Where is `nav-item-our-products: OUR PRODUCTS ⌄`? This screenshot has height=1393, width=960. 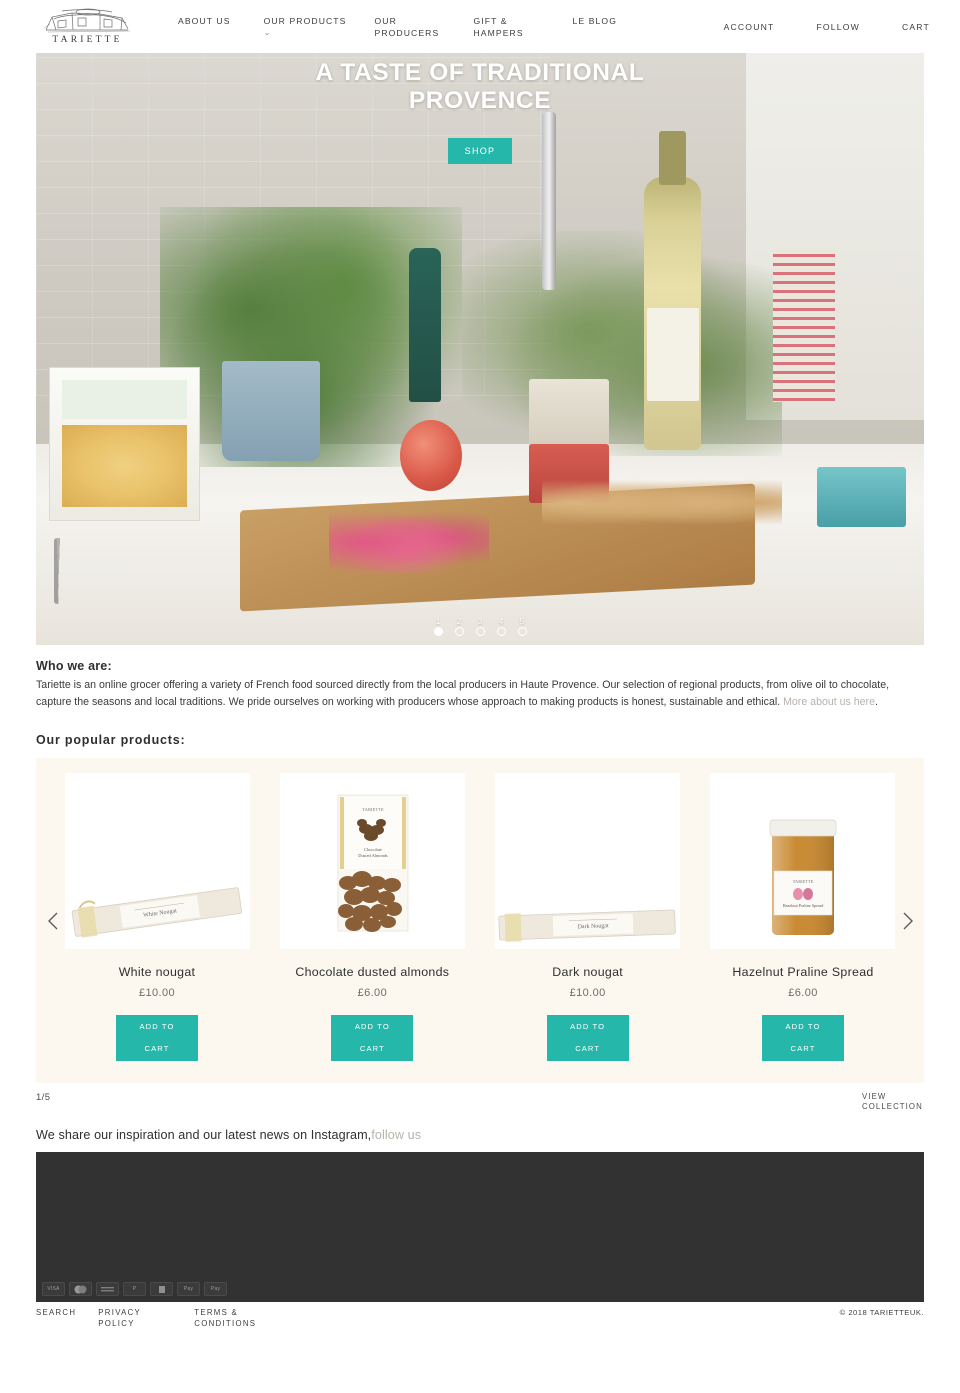 nav-item-our-products: OUR PRODUCTS ⌄ is located at coordinates (305, 26).